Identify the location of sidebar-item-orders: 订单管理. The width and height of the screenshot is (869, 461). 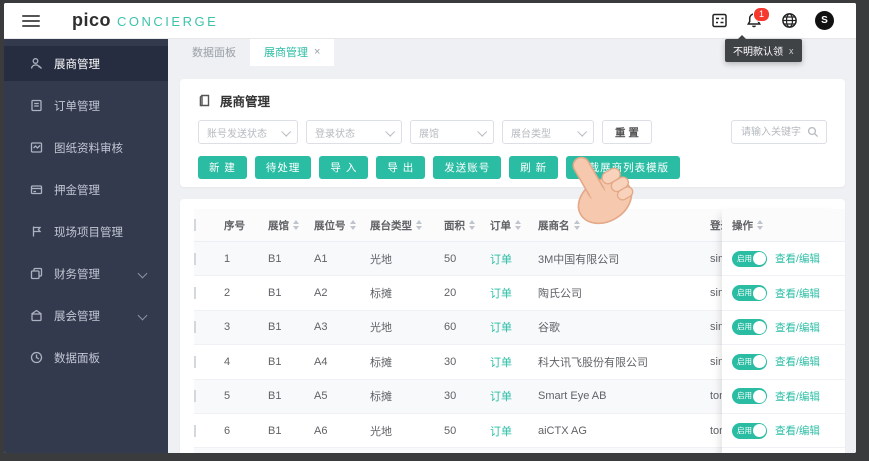
(86, 105).